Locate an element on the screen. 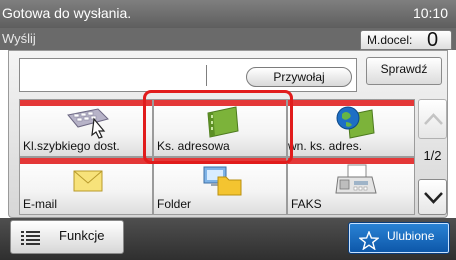  tile-folder: Folder is located at coordinates (220, 186).